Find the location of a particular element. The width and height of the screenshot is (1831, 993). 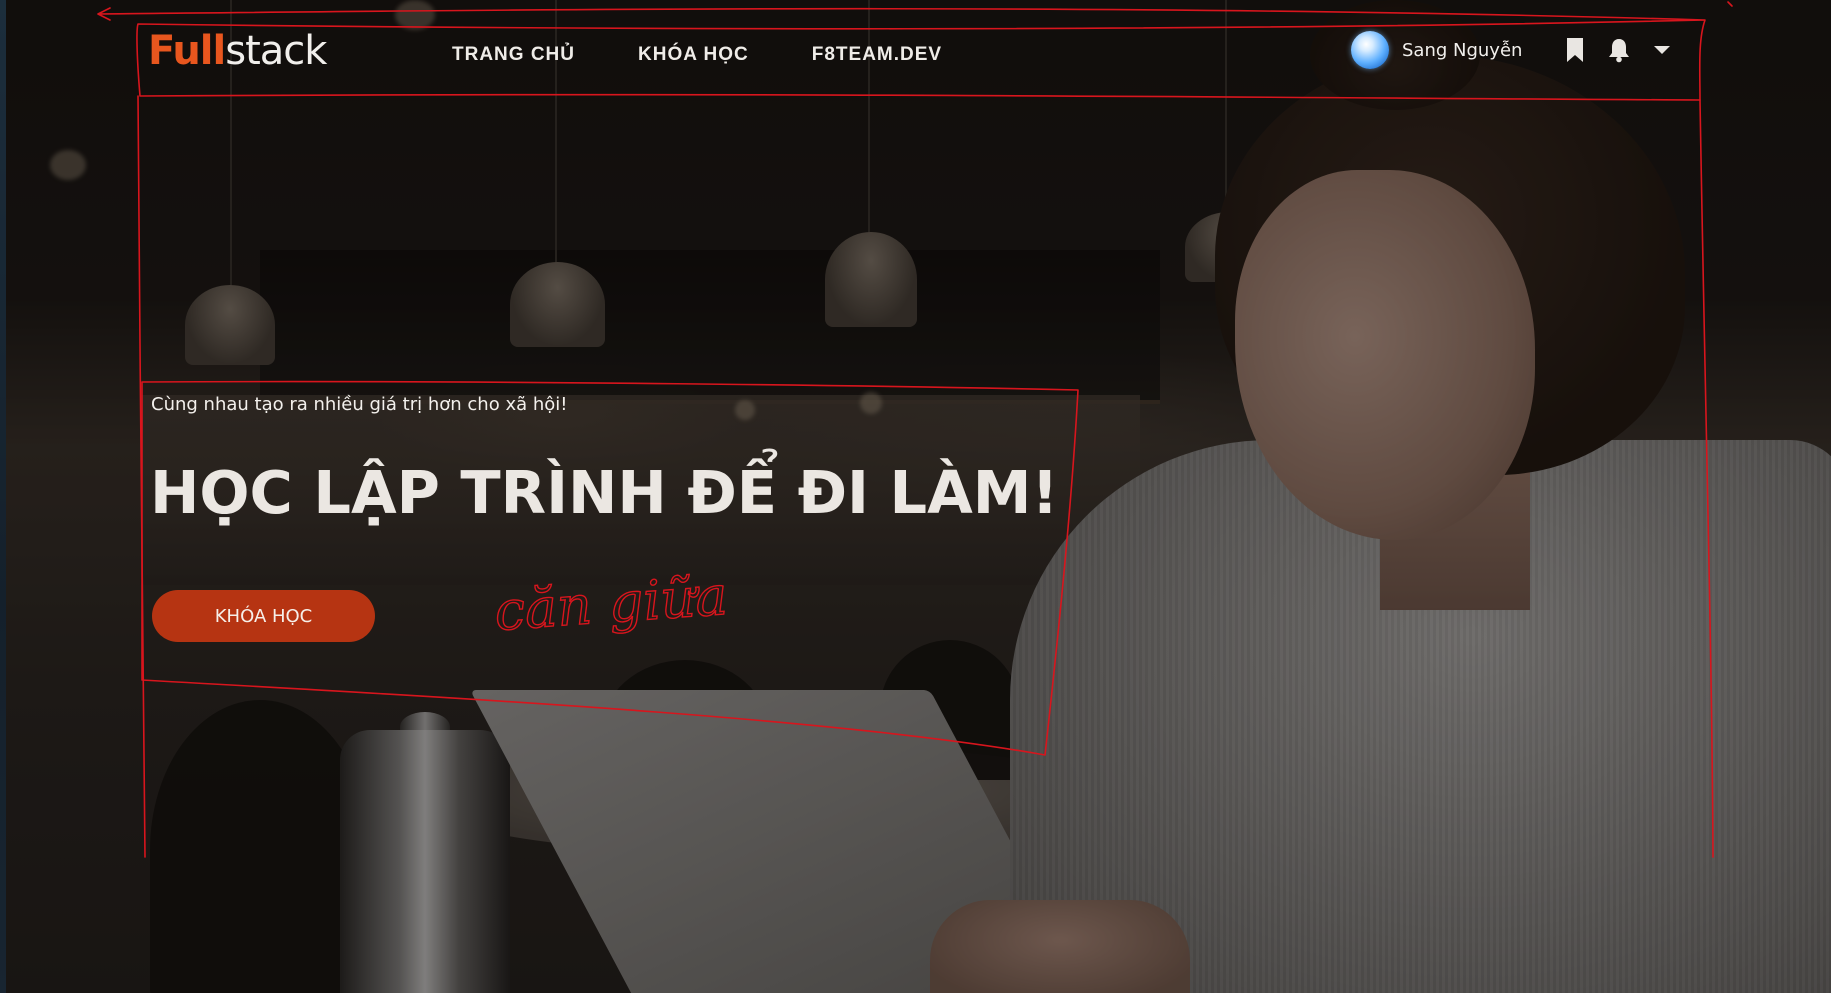

bookmark-icon is located at coordinates (1575, 50).